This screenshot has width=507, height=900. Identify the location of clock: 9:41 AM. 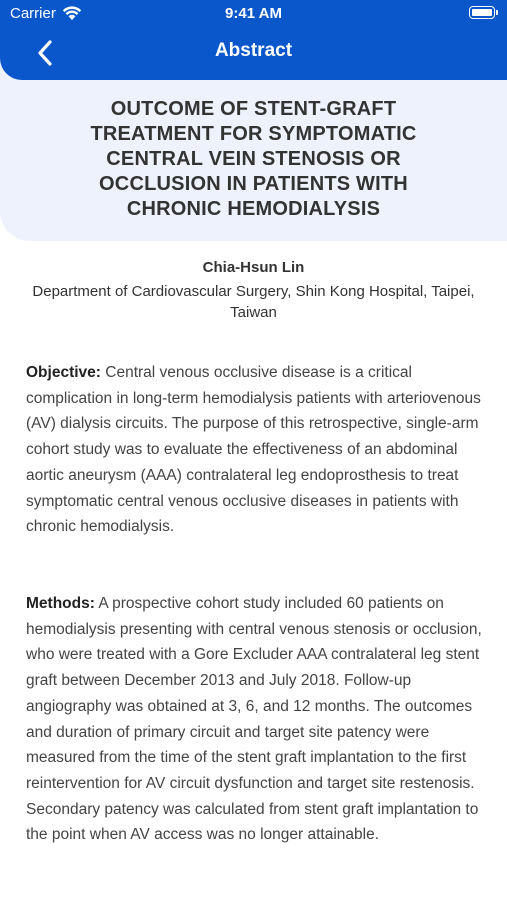
(253, 13).